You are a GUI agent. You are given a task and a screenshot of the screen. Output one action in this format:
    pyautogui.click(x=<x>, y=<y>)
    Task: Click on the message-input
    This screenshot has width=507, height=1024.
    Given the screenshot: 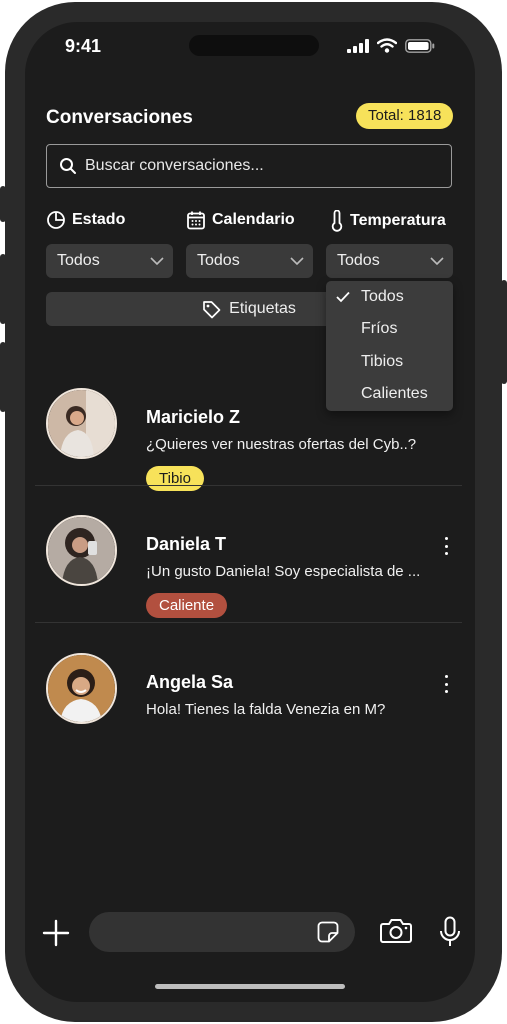 What is the action you would take?
    pyautogui.click(x=222, y=932)
    